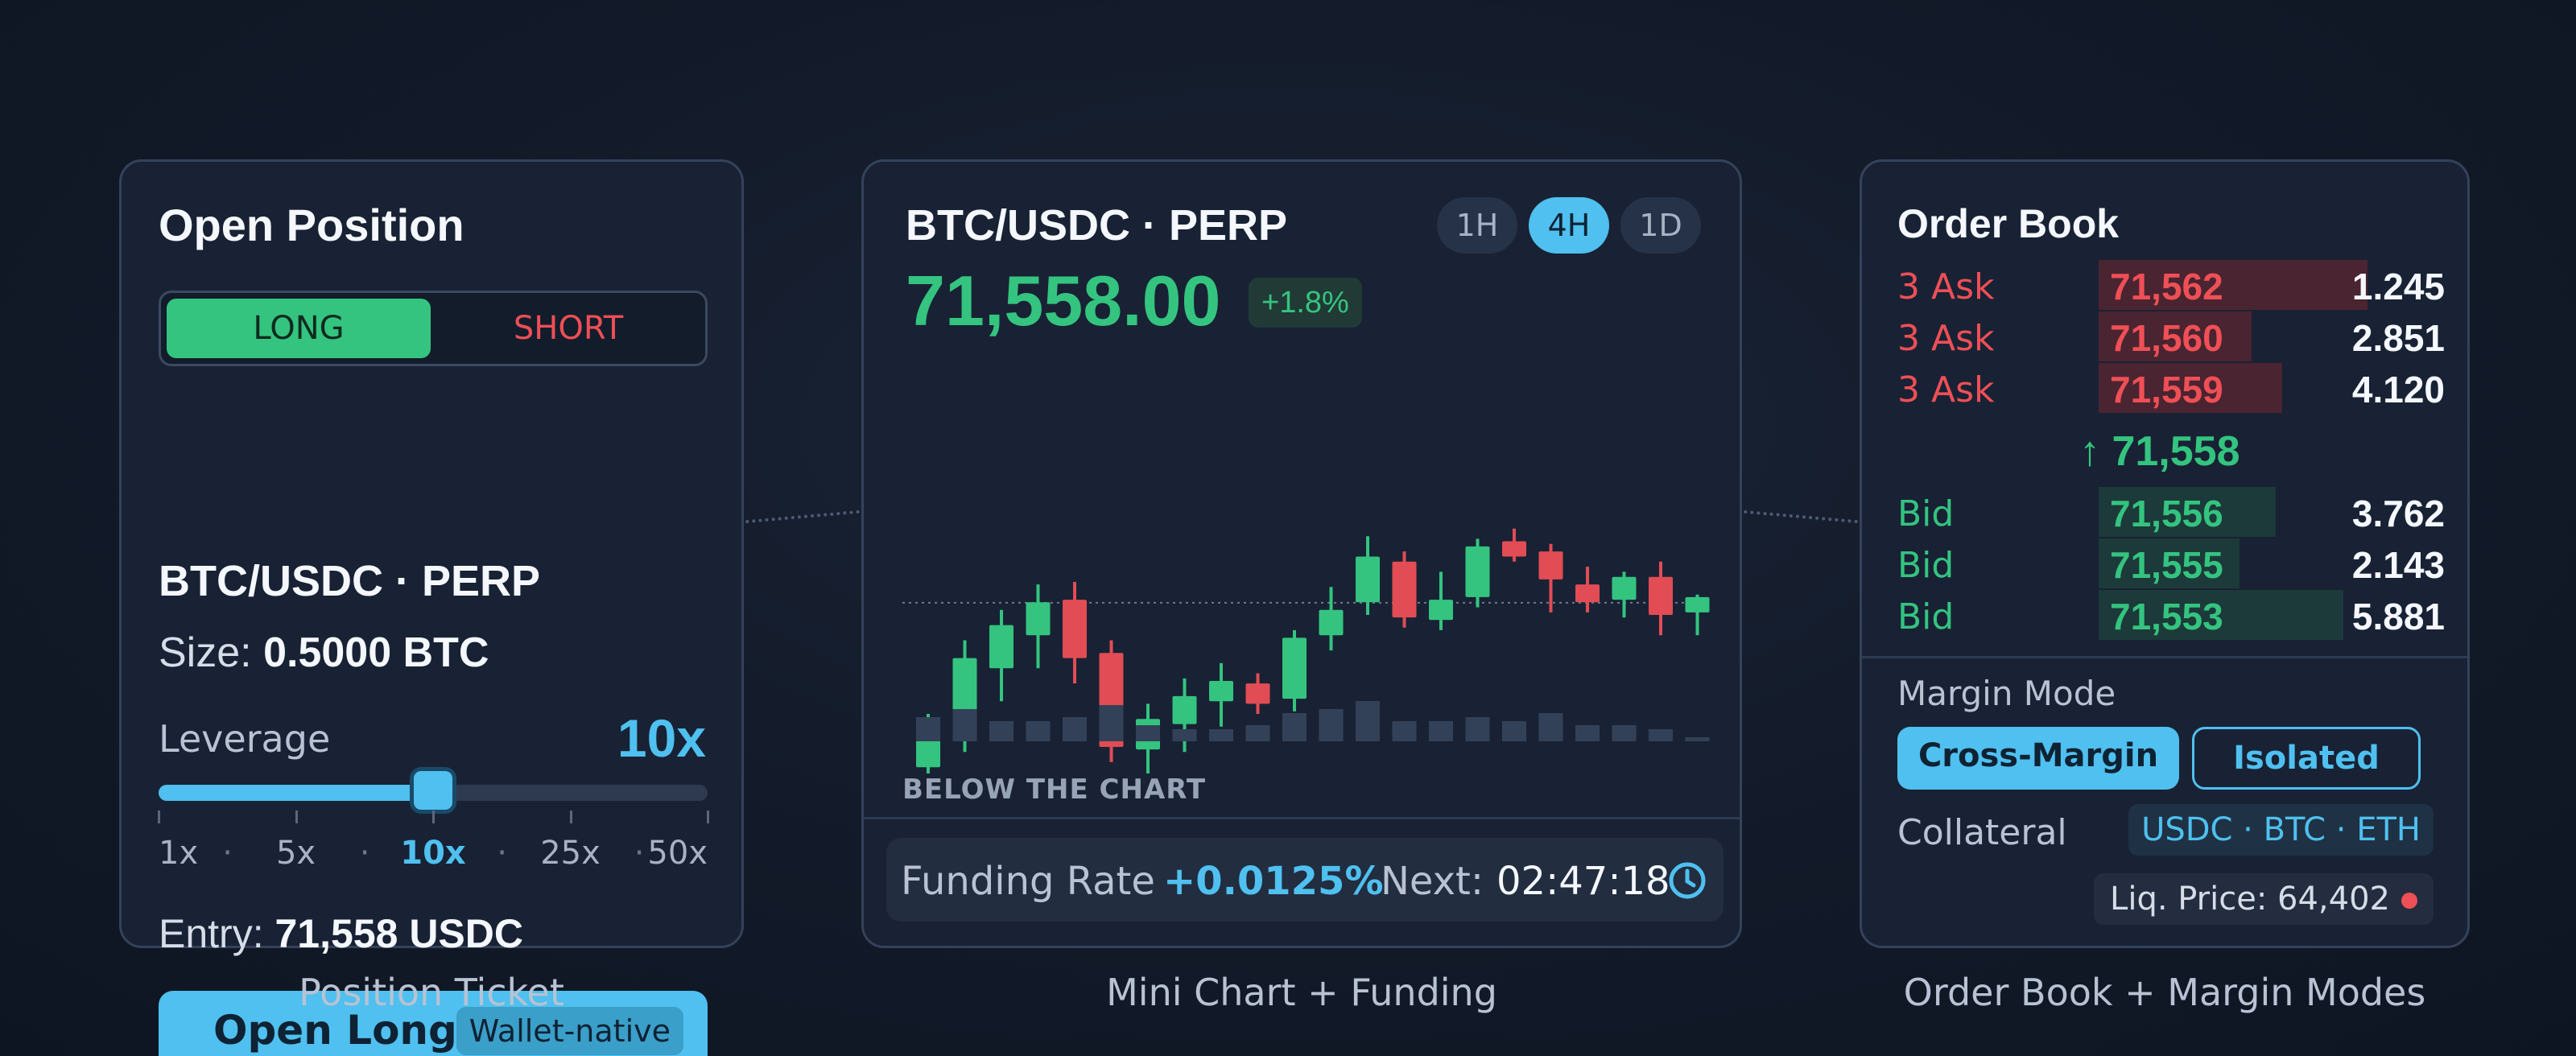 Image resolution: width=2576 pixels, height=1056 pixels. I want to click on leverage-slider-thumb, so click(433, 790).